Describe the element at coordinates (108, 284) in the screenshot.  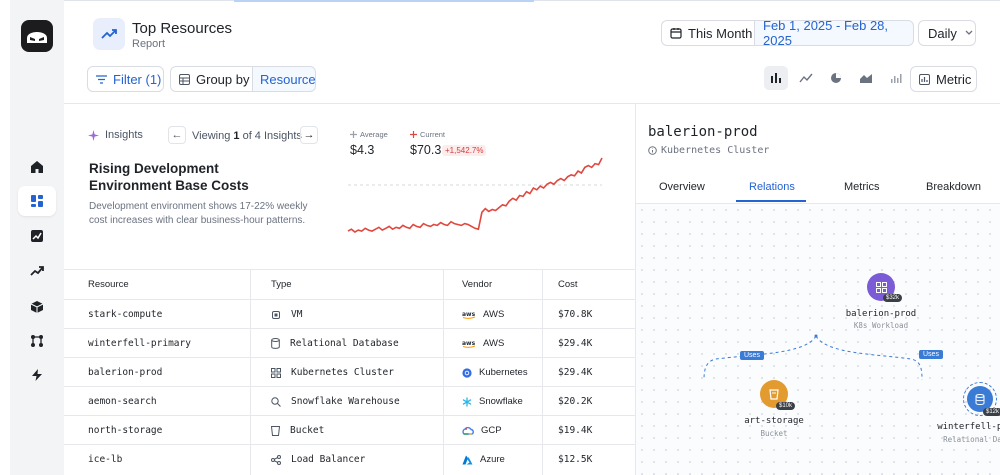
I see `column-header-resource: Resource` at that location.